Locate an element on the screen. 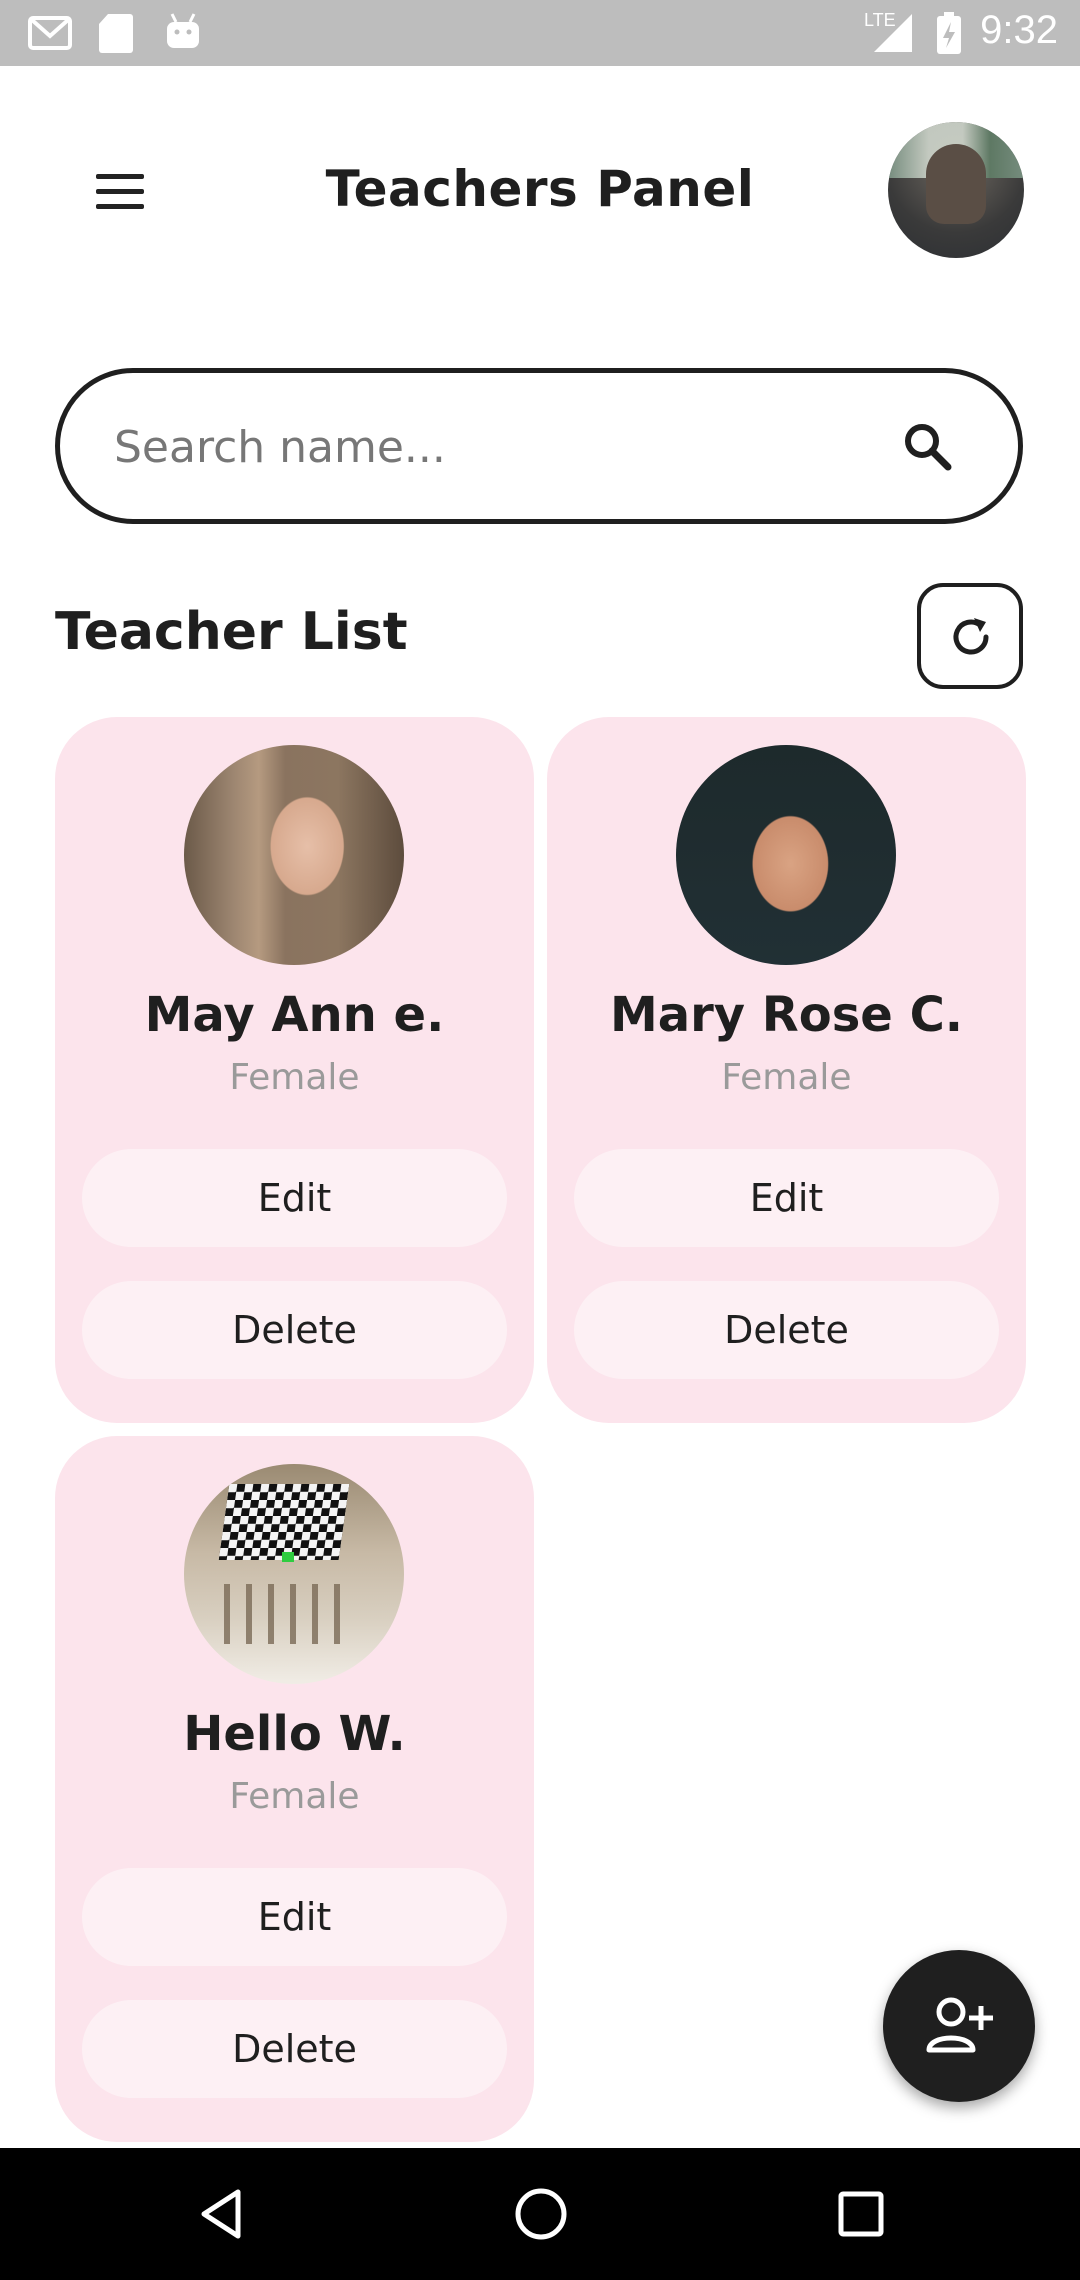 The width and height of the screenshot is (1080, 2280). recents-button is located at coordinates (861, 2214).